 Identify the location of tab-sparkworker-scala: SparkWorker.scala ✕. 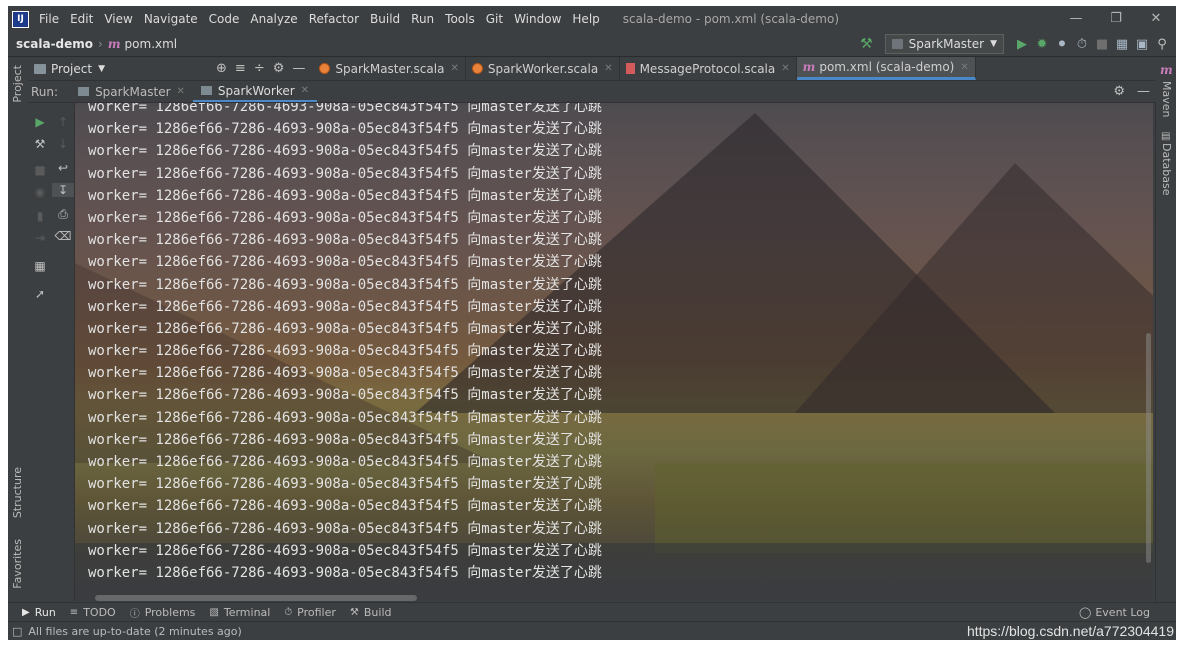
(543, 68).